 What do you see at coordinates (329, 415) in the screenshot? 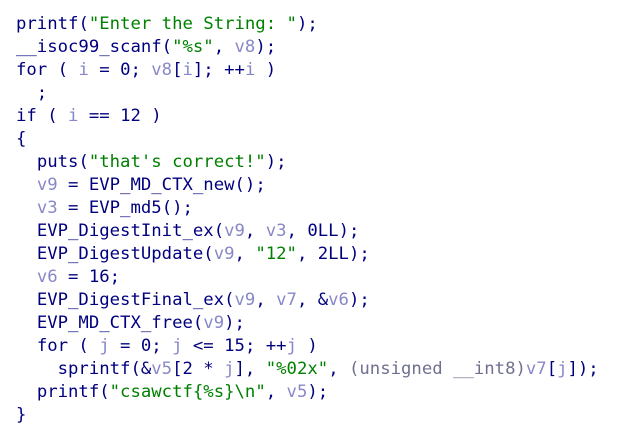
I see `code-line: }` at bounding box center [329, 415].